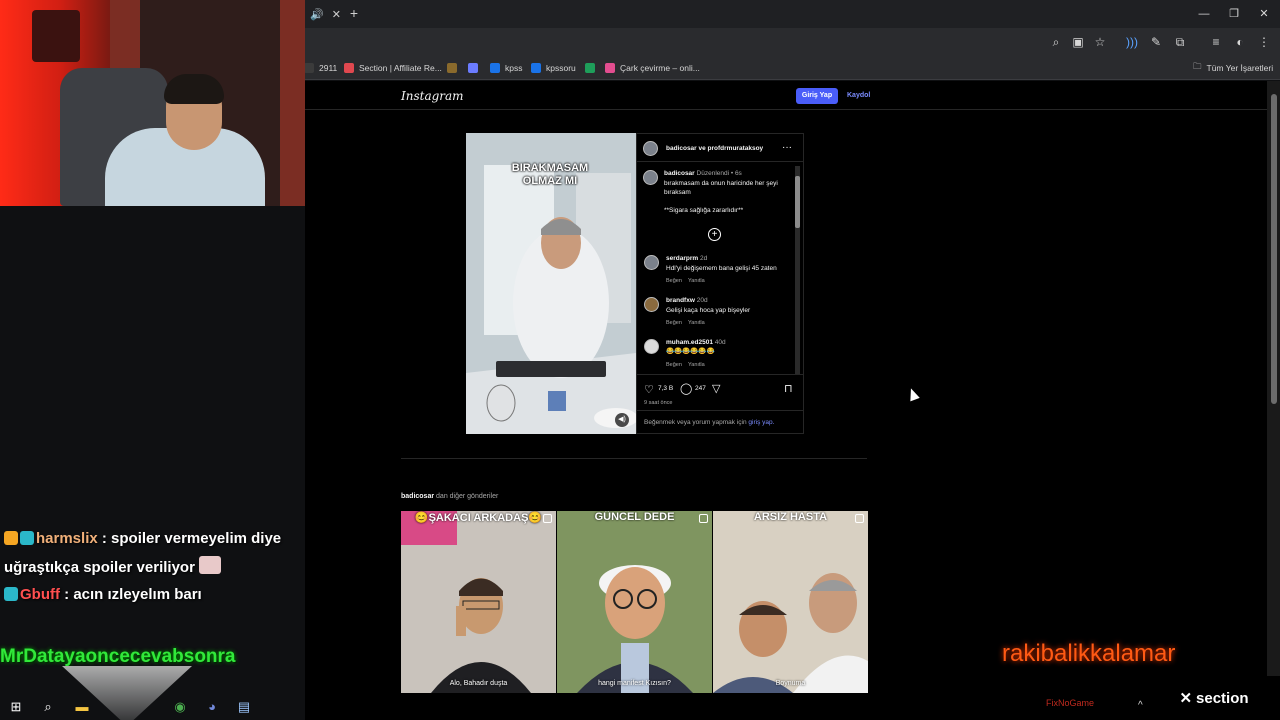 Image resolution: width=1280 pixels, height=720 pixels. Describe the element at coordinates (721, 183) in the screenshot. I see `caption-text: bırakmasam da onun haricinde her şeyi` at that location.